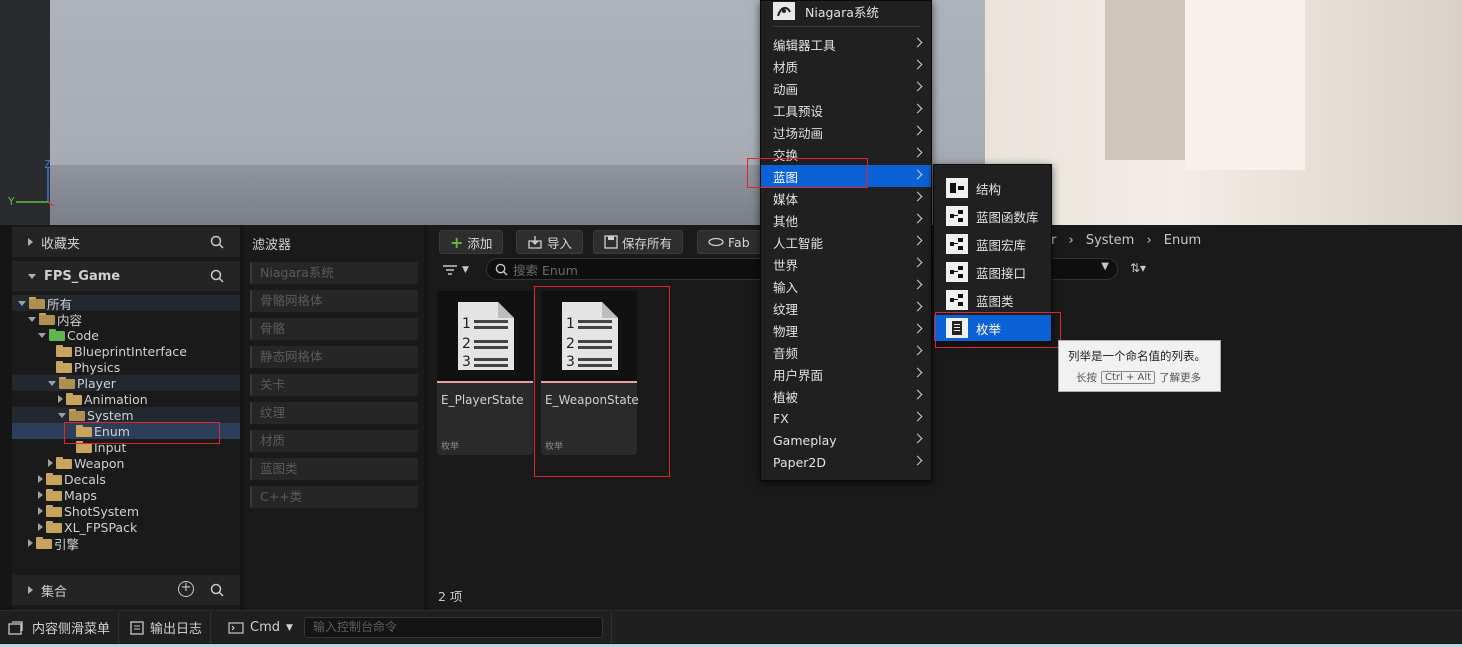 Image resolution: width=1462 pixels, height=647 pixels. Describe the element at coordinates (126, 351) in the screenshot. I see `tree-item: BlueprintInterface` at that location.